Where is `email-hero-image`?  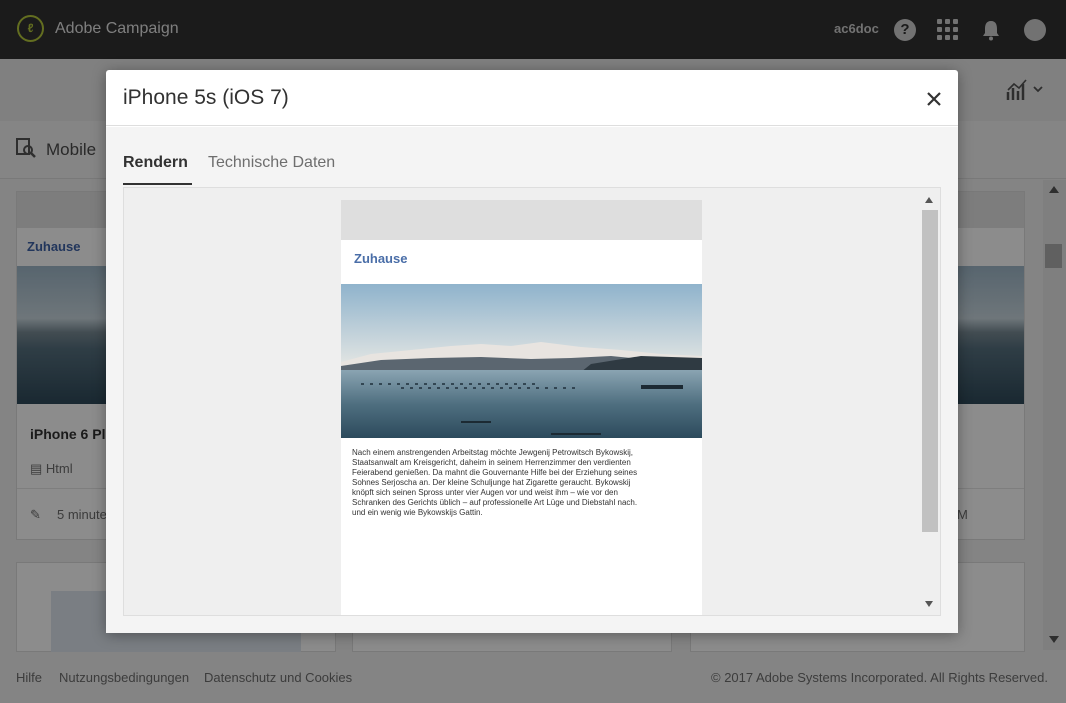 email-hero-image is located at coordinates (521, 361).